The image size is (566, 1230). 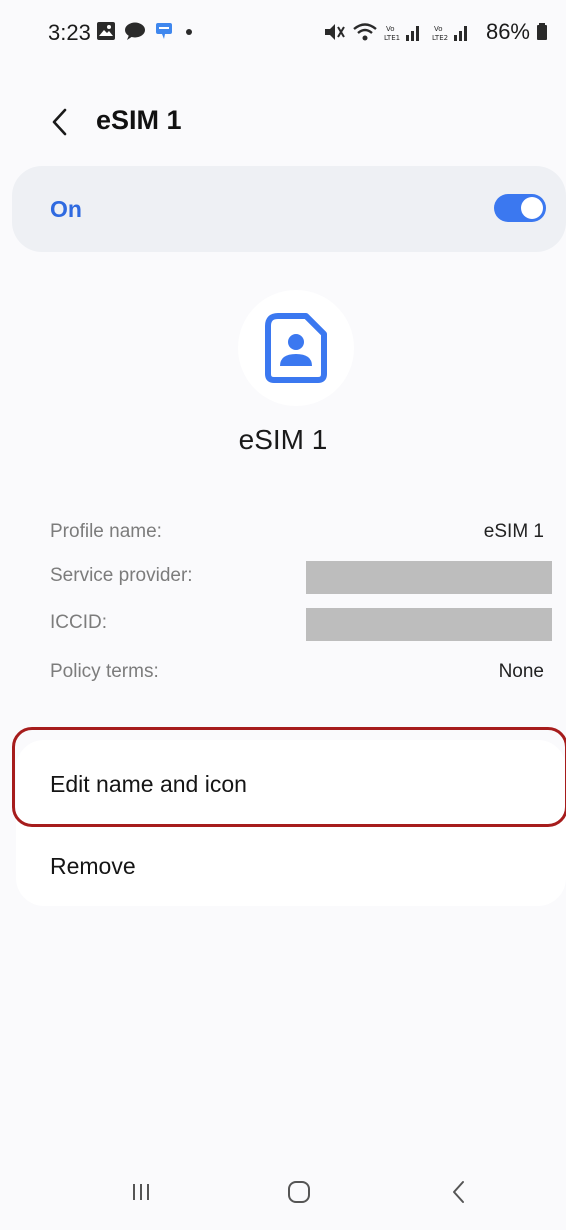 I want to click on info-label: ICCID:, so click(x=78, y=622).